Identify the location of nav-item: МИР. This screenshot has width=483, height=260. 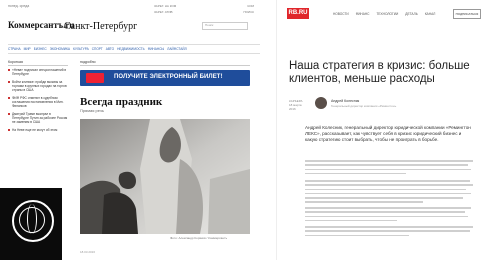
(27, 49).